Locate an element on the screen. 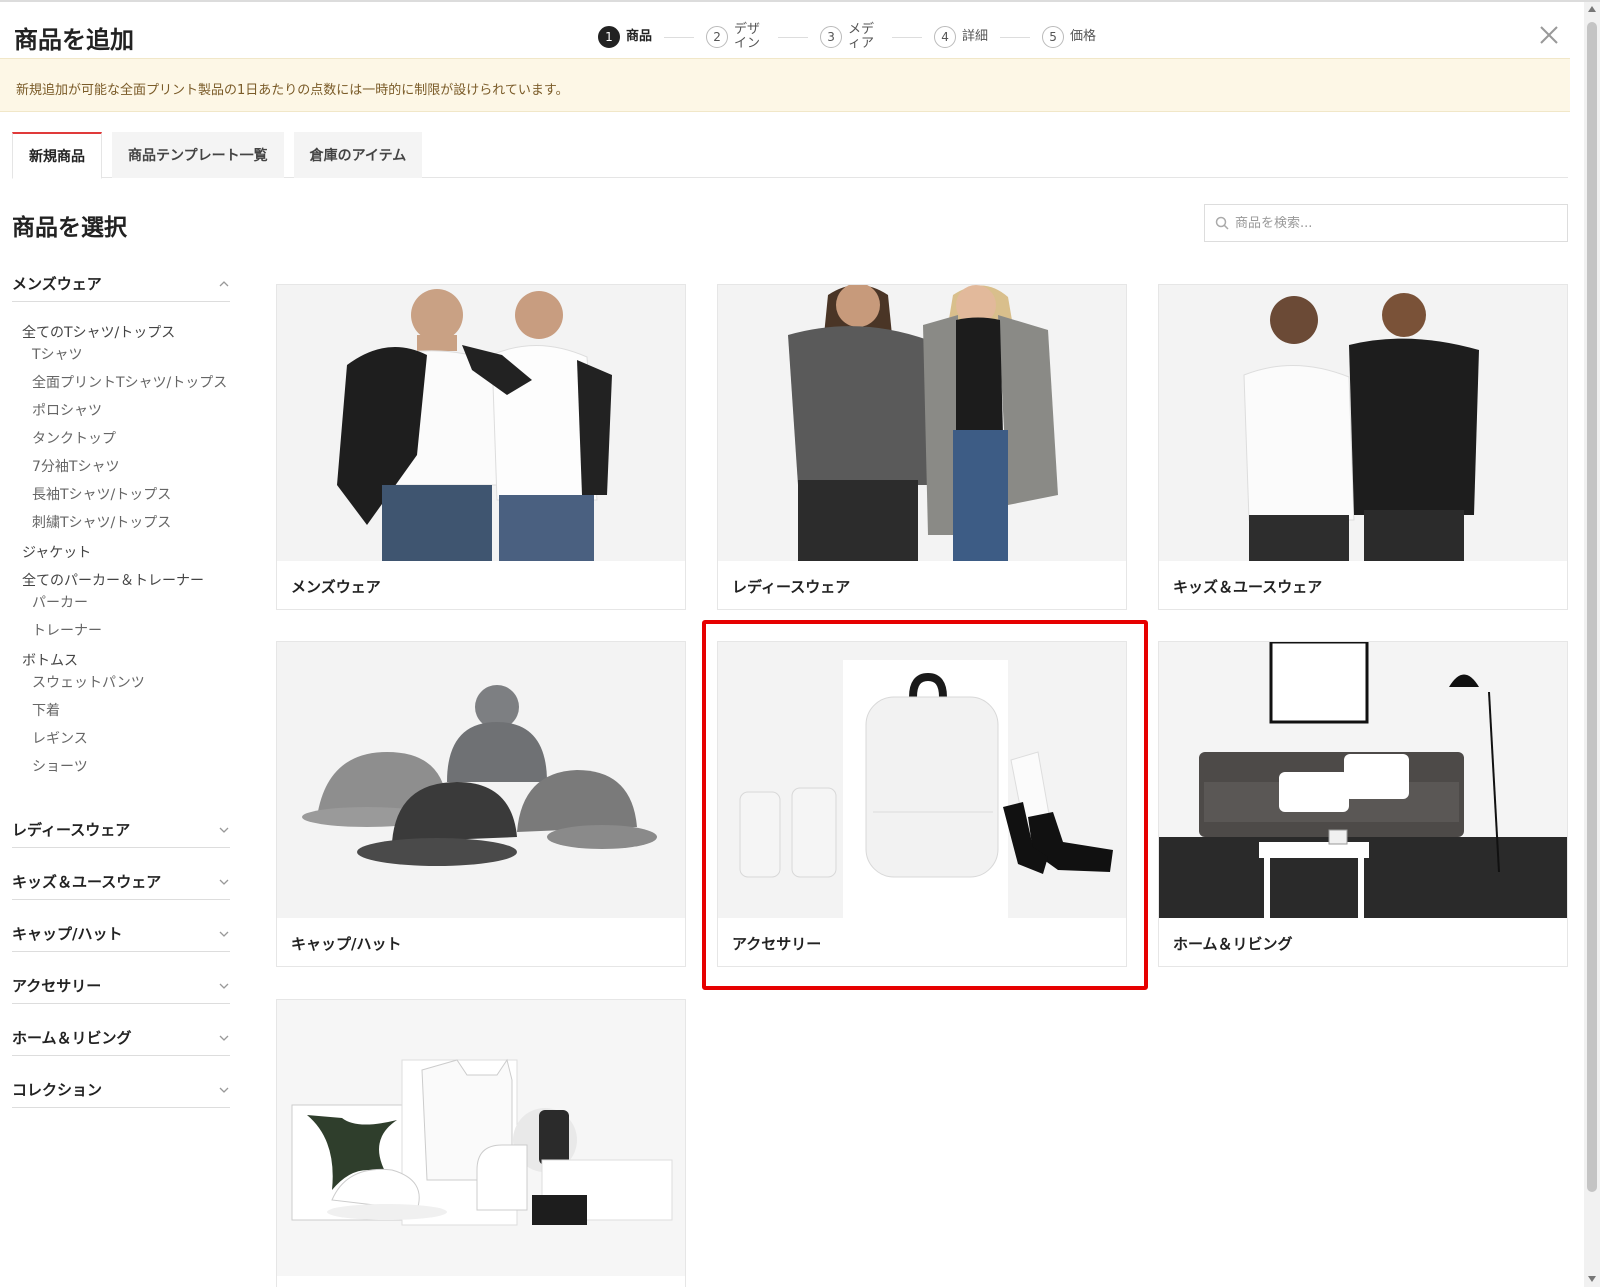 The width and height of the screenshot is (1600, 1287). home-image is located at coordinates (1363, 780).